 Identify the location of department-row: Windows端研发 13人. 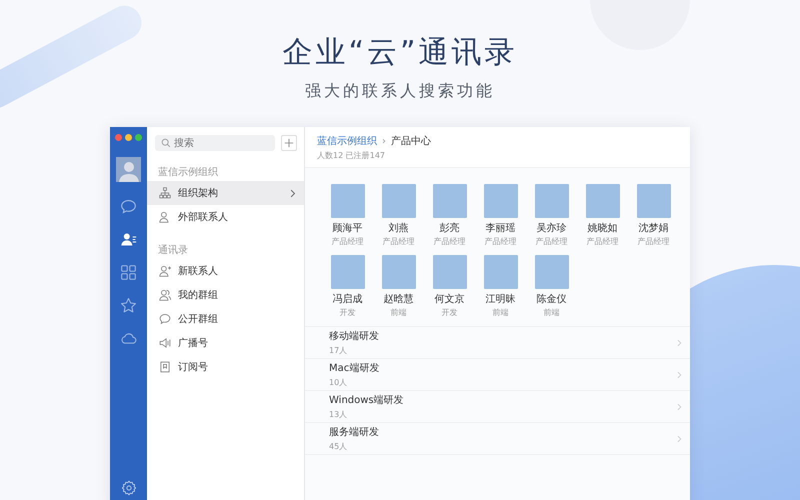
(497, 407).